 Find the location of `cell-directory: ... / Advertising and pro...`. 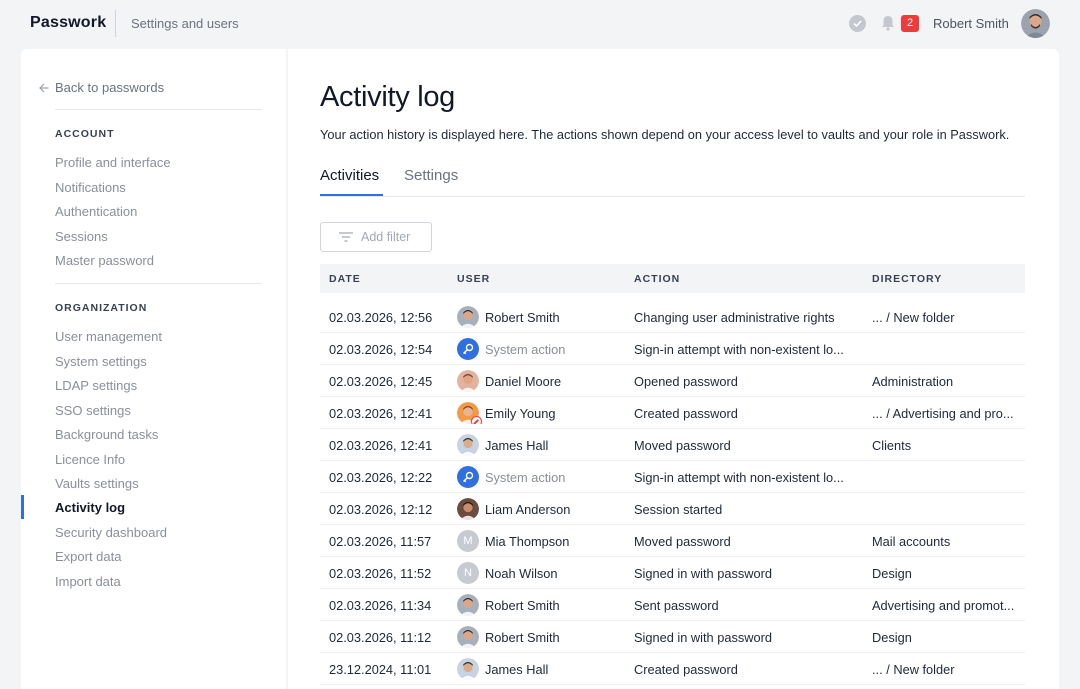

cell-directory: ... / Advertising and pro... is located at coordinates (943, 413).